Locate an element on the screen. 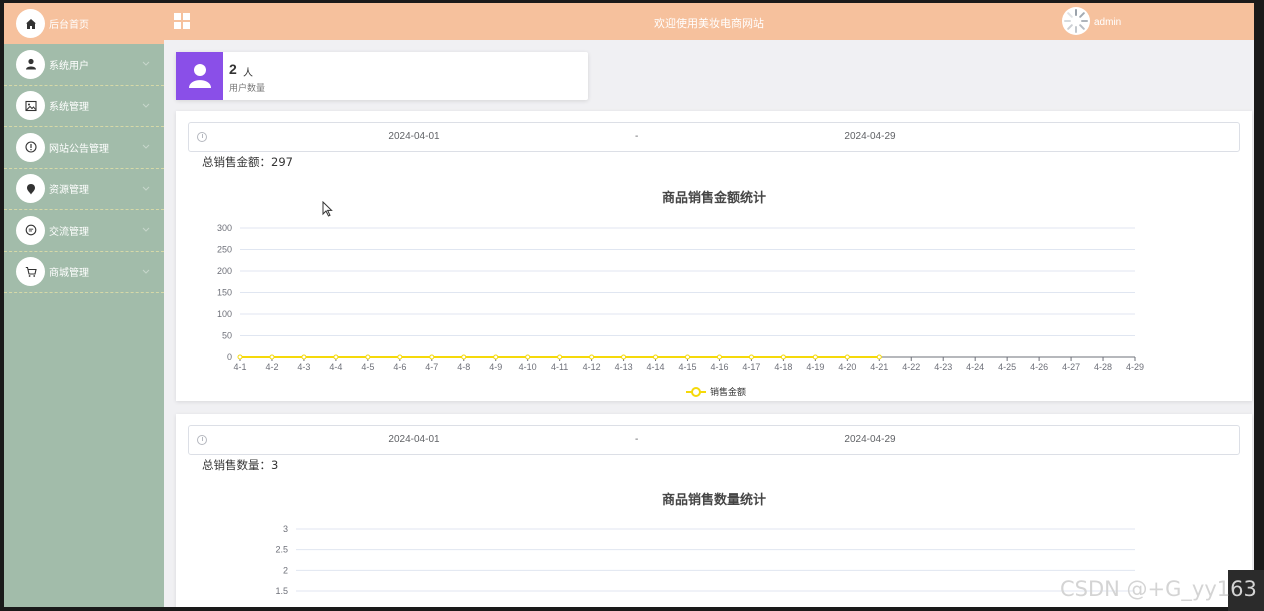 This screenshot has width=1264, height=611. x-tick-label: 4-4 is located at coordinates (335, 367).